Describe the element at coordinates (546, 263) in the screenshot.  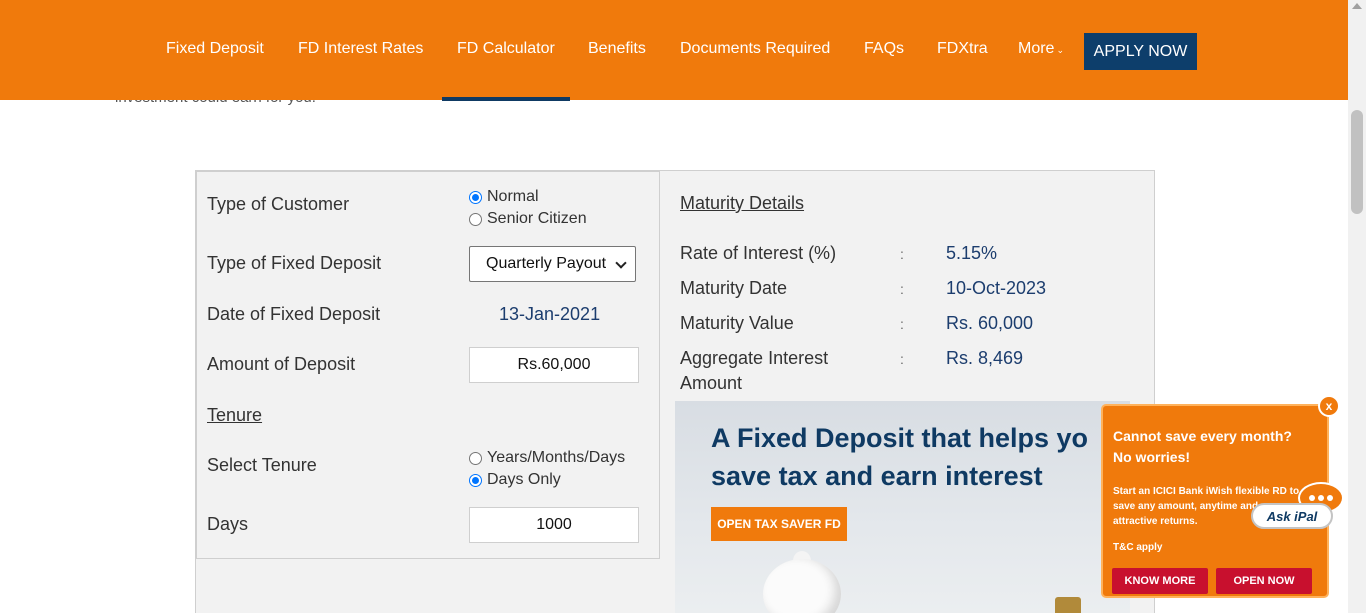
I see `fd-type-selected-value: Quarterly Payout` at that location.